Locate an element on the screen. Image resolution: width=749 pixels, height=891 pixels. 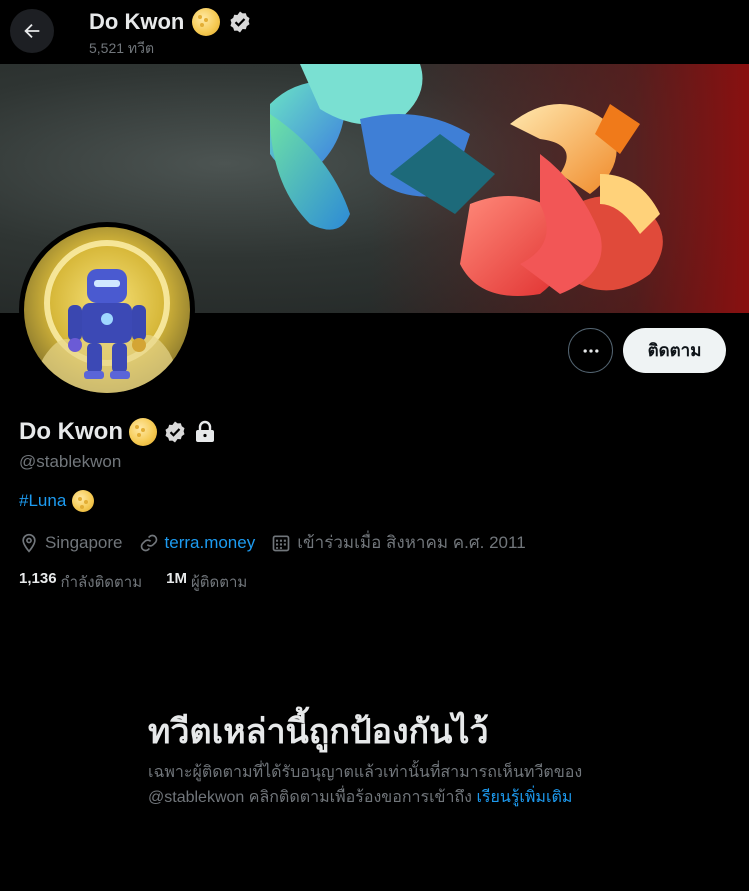
joined-item: เข้าร่วมเมื่อ สิงหาคม ค.ศ. 2011 is located at coordinates (398, 542).